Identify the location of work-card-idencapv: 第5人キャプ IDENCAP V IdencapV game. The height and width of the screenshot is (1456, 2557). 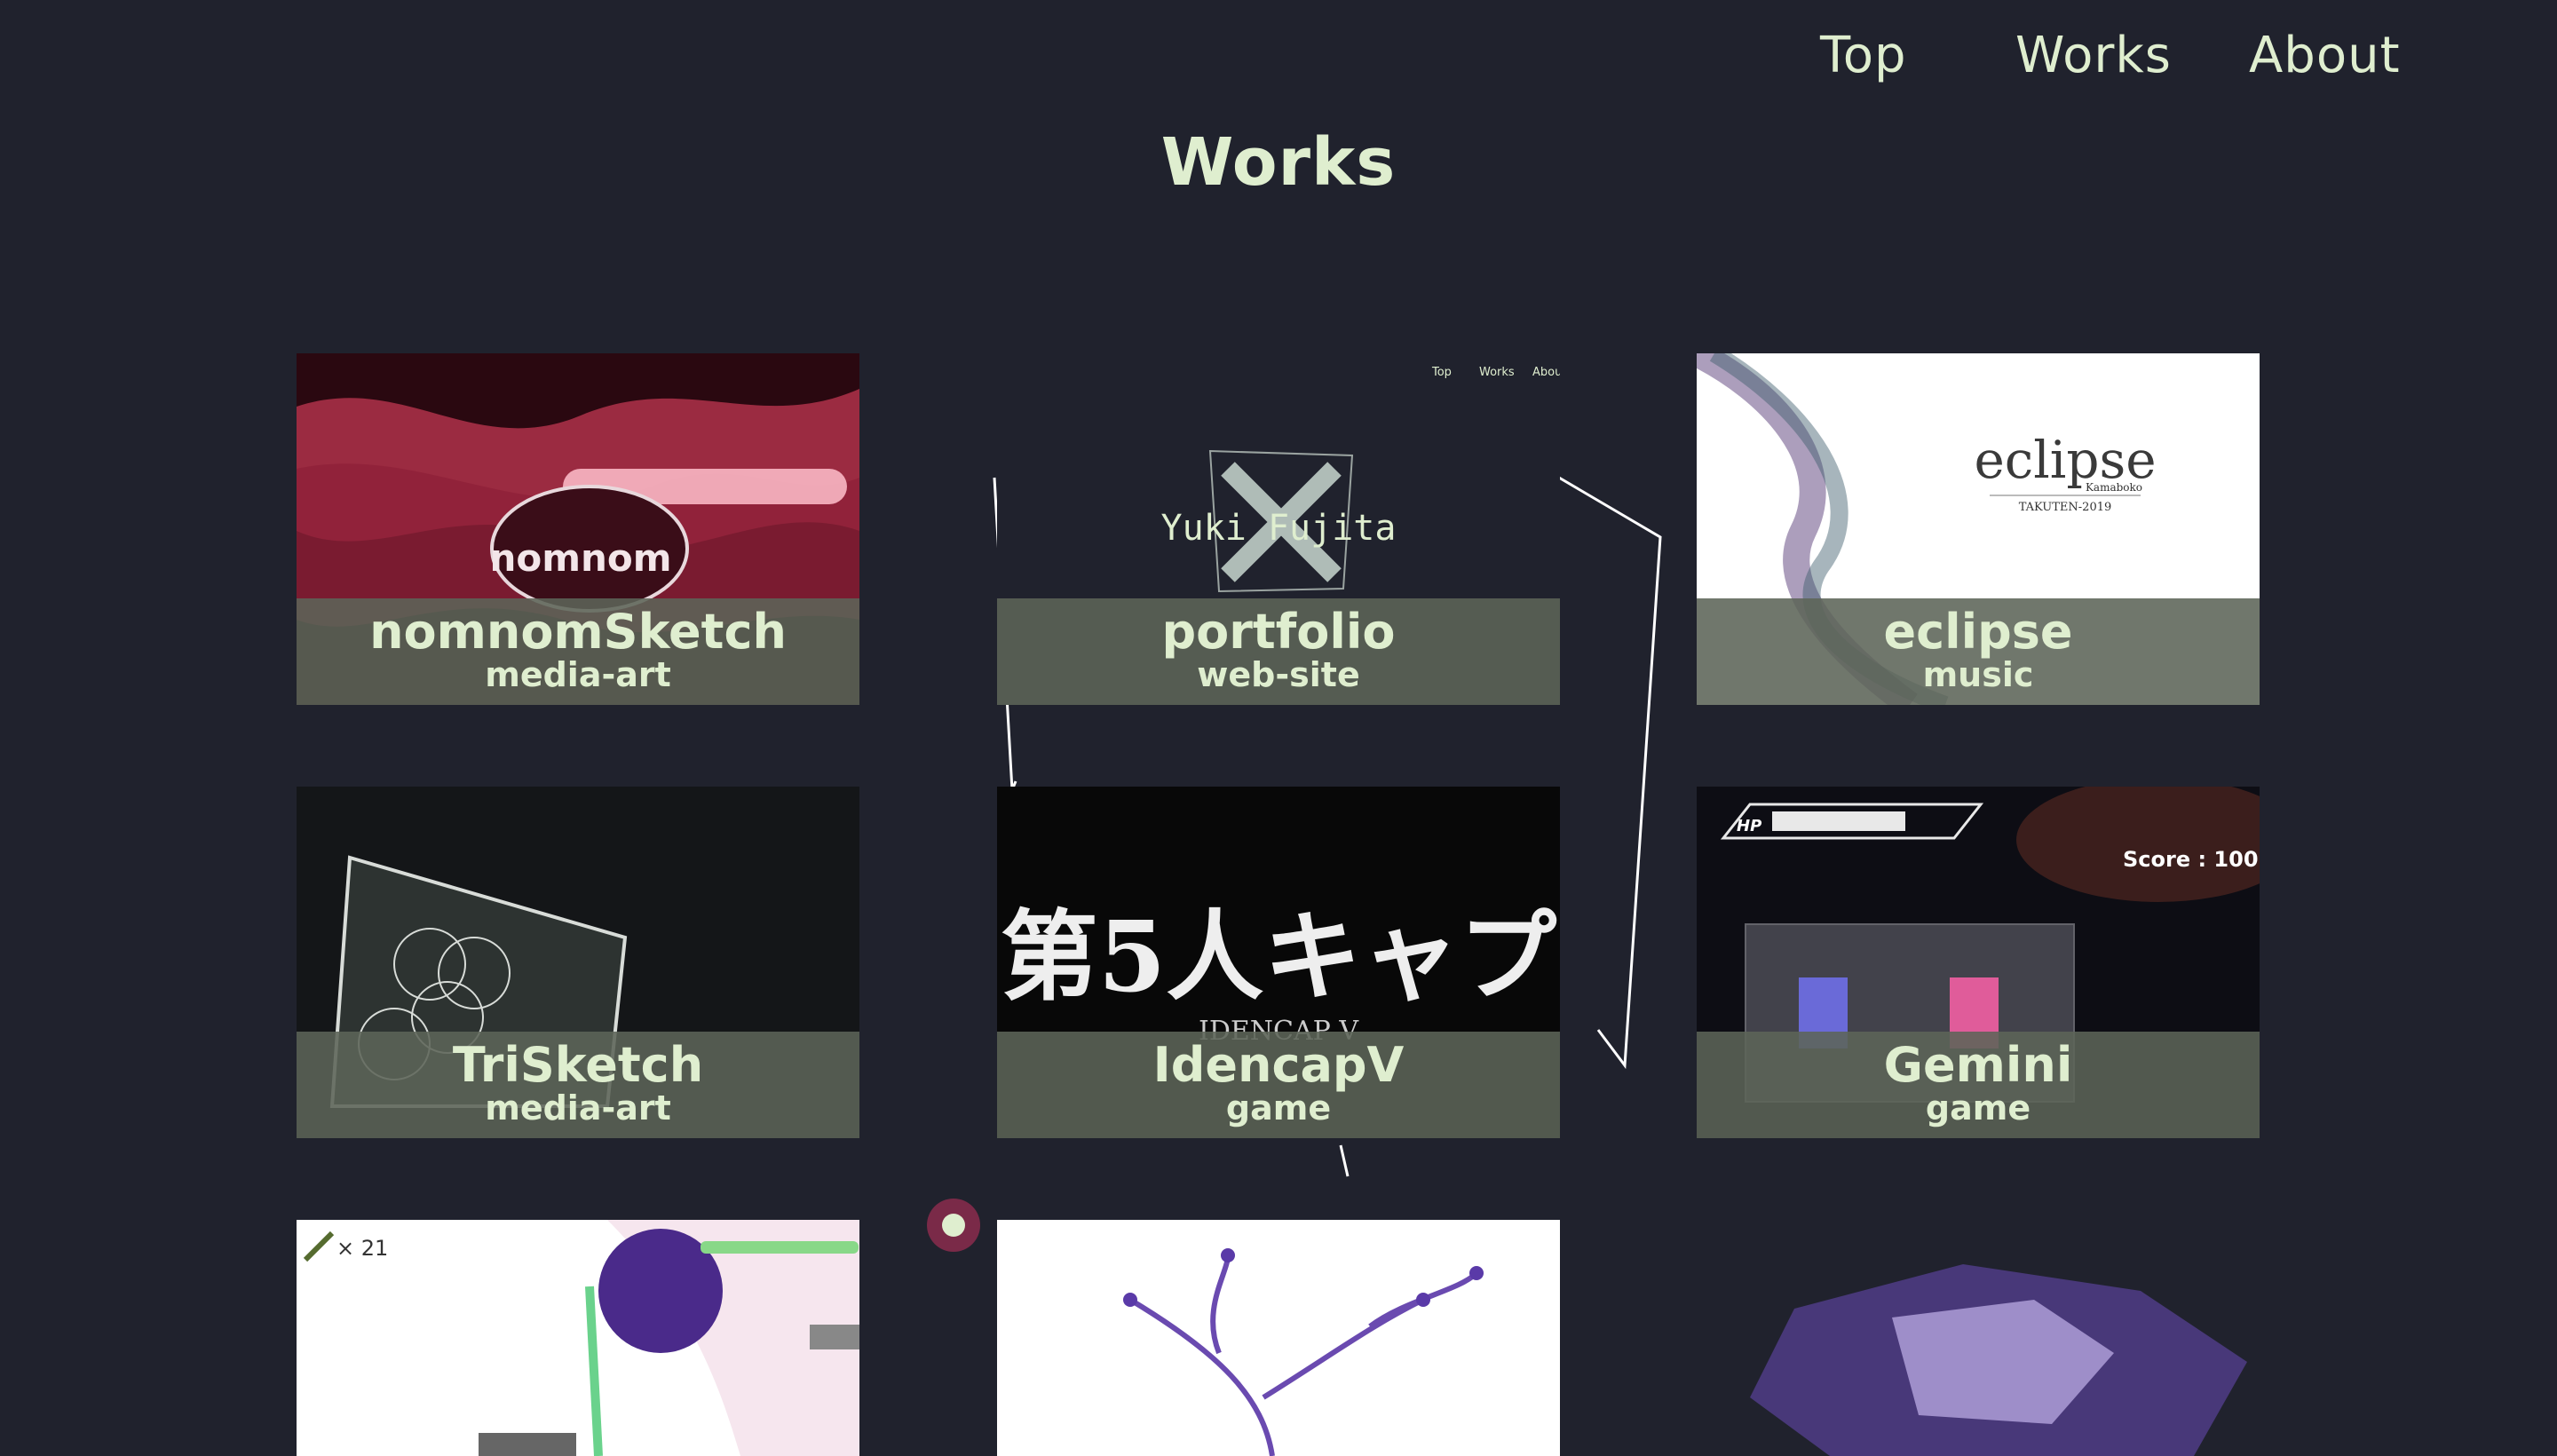
(1278, 963).